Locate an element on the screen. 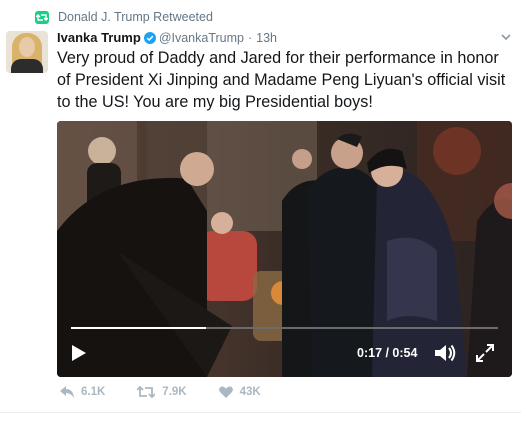  retweet-icon is located at coordinates (42, 17).